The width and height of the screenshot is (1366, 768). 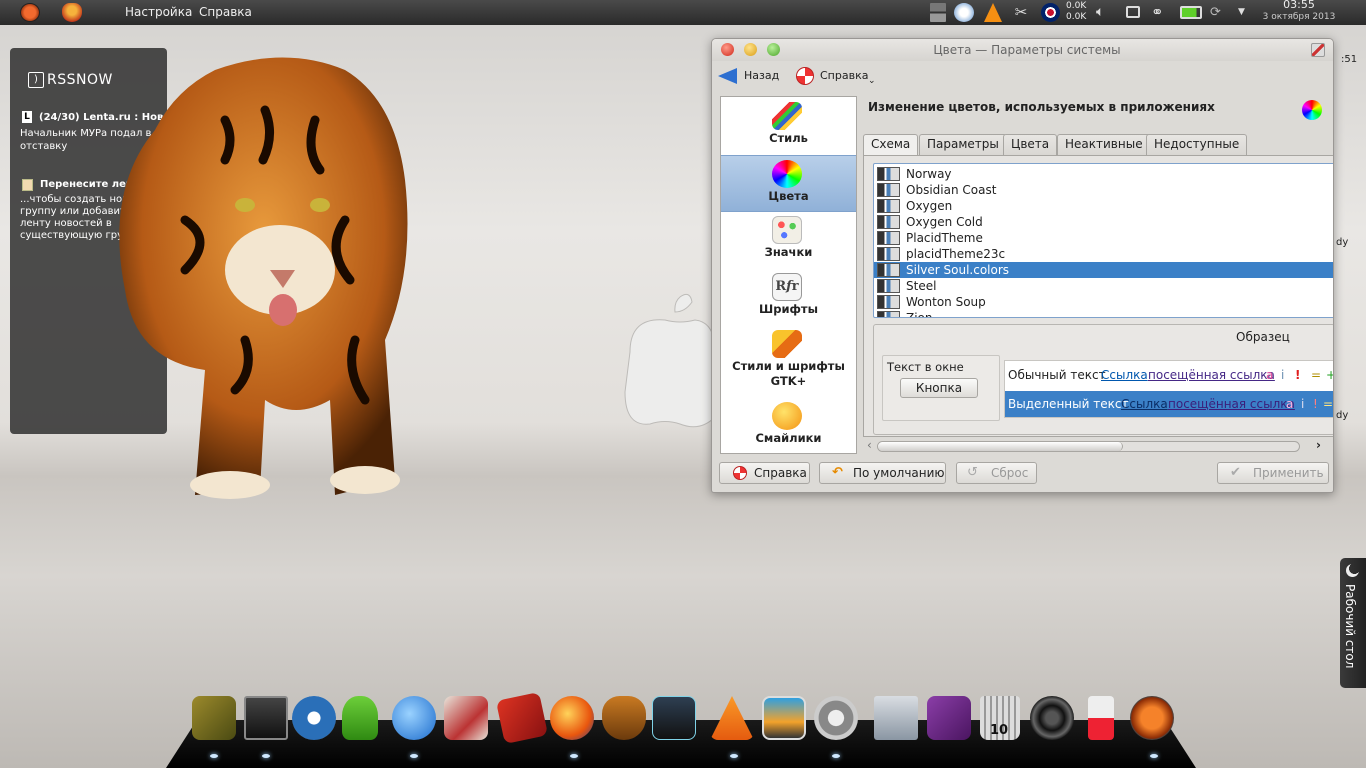 I want to click on terminal-icon, so click(x=266, y=718).